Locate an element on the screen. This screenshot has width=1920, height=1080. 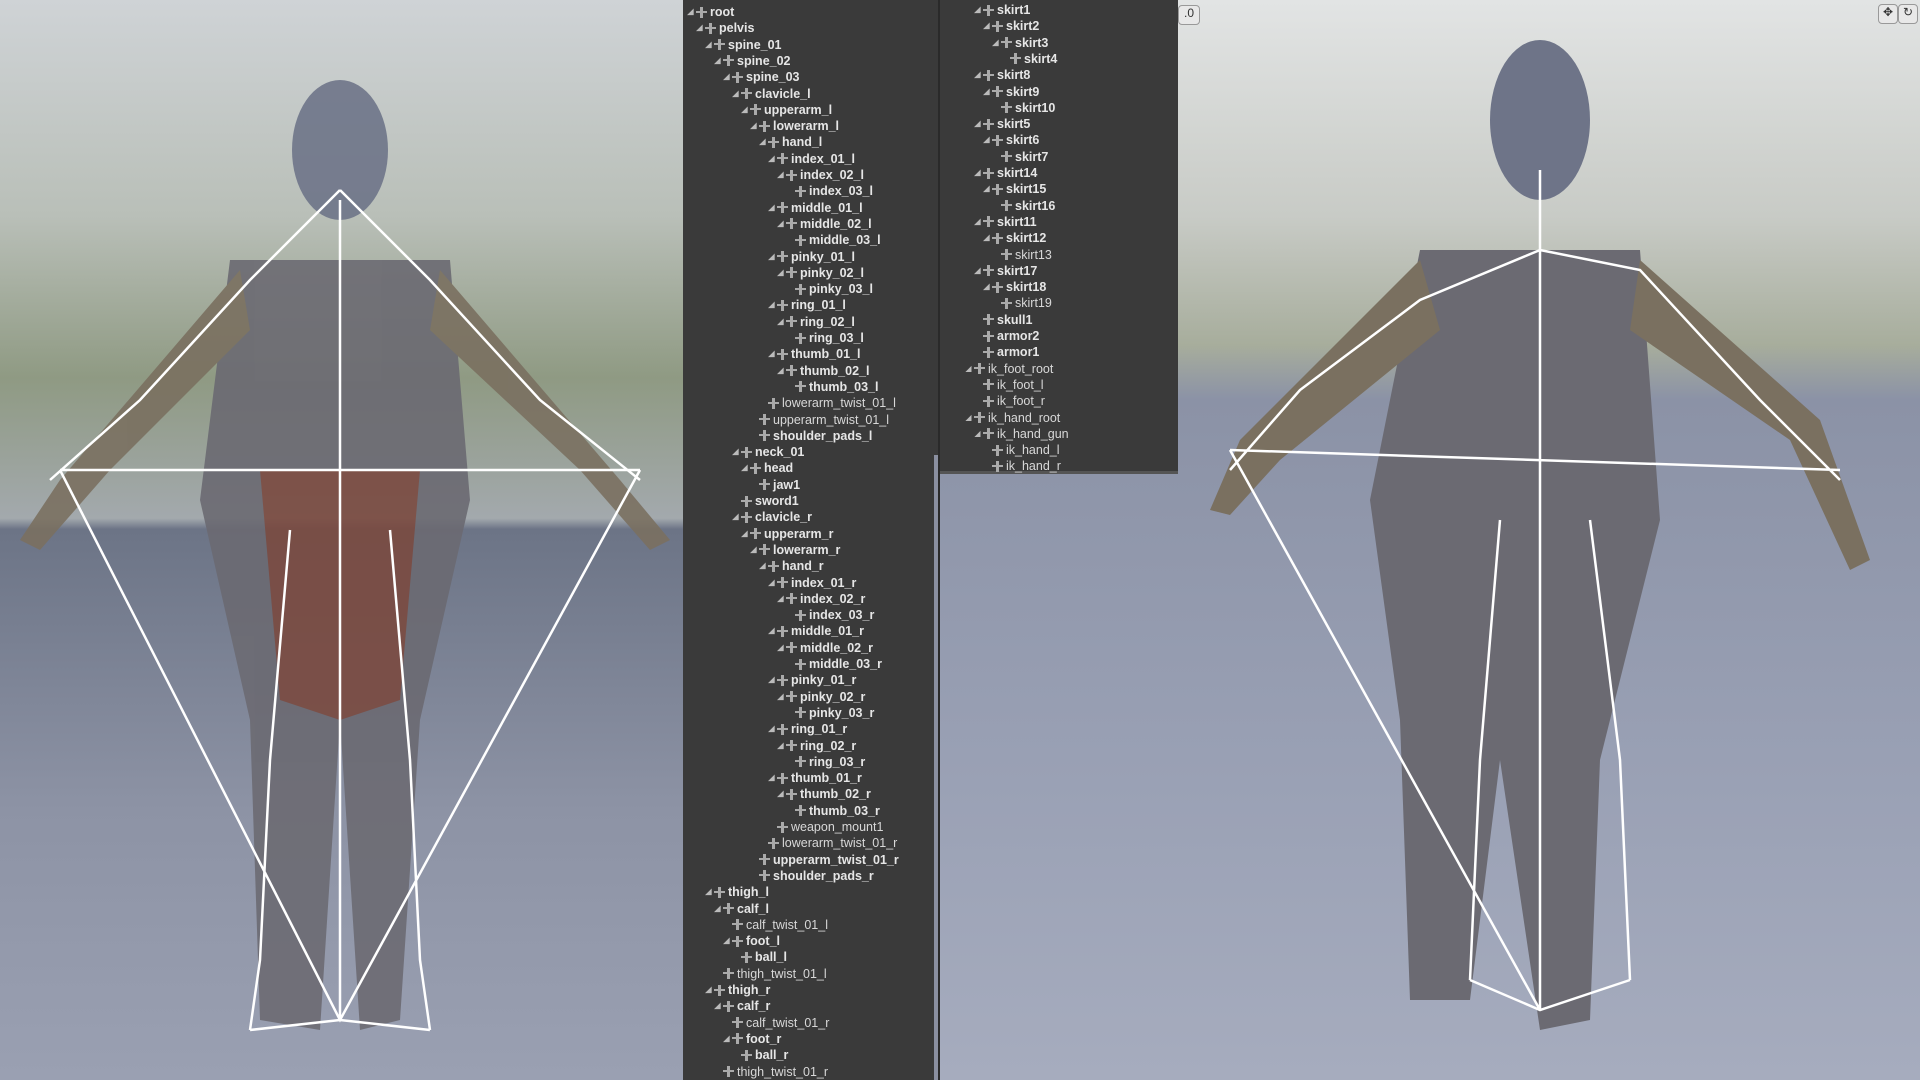
bone-tree-item: ◢ thumb_02_r is located at coordinates (823, 794).